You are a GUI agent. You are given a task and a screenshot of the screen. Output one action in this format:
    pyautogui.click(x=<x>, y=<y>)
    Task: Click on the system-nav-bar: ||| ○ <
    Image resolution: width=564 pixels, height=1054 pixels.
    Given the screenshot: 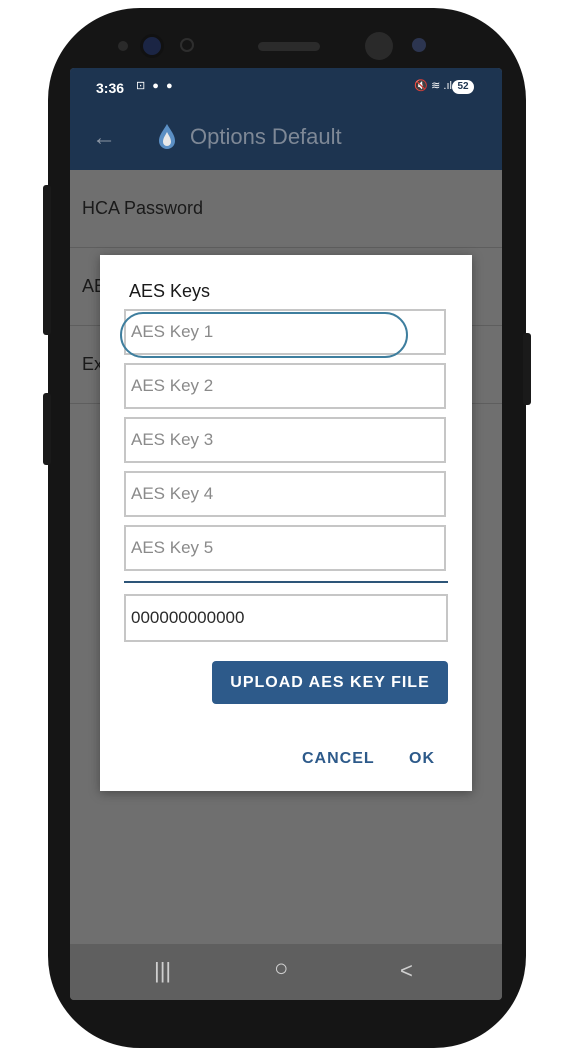 What is the action you would take?
    pyautogui.click(x=286, y=972)
    